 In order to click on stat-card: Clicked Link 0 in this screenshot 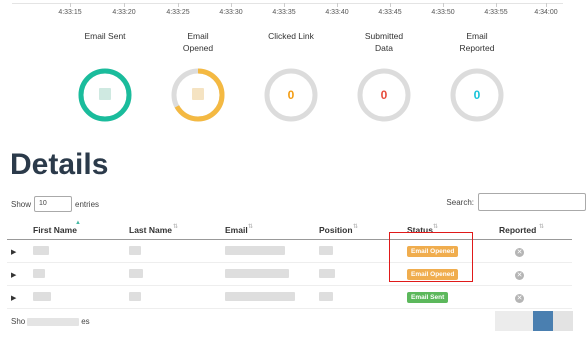, I will do `click(291, 76)`.